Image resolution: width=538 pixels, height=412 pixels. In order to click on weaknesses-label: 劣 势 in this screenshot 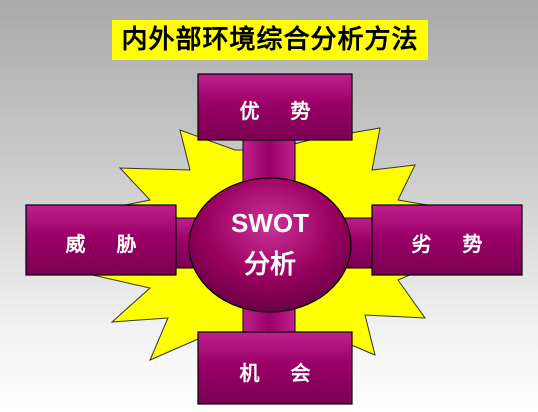, I will do `click(453, 244)`.